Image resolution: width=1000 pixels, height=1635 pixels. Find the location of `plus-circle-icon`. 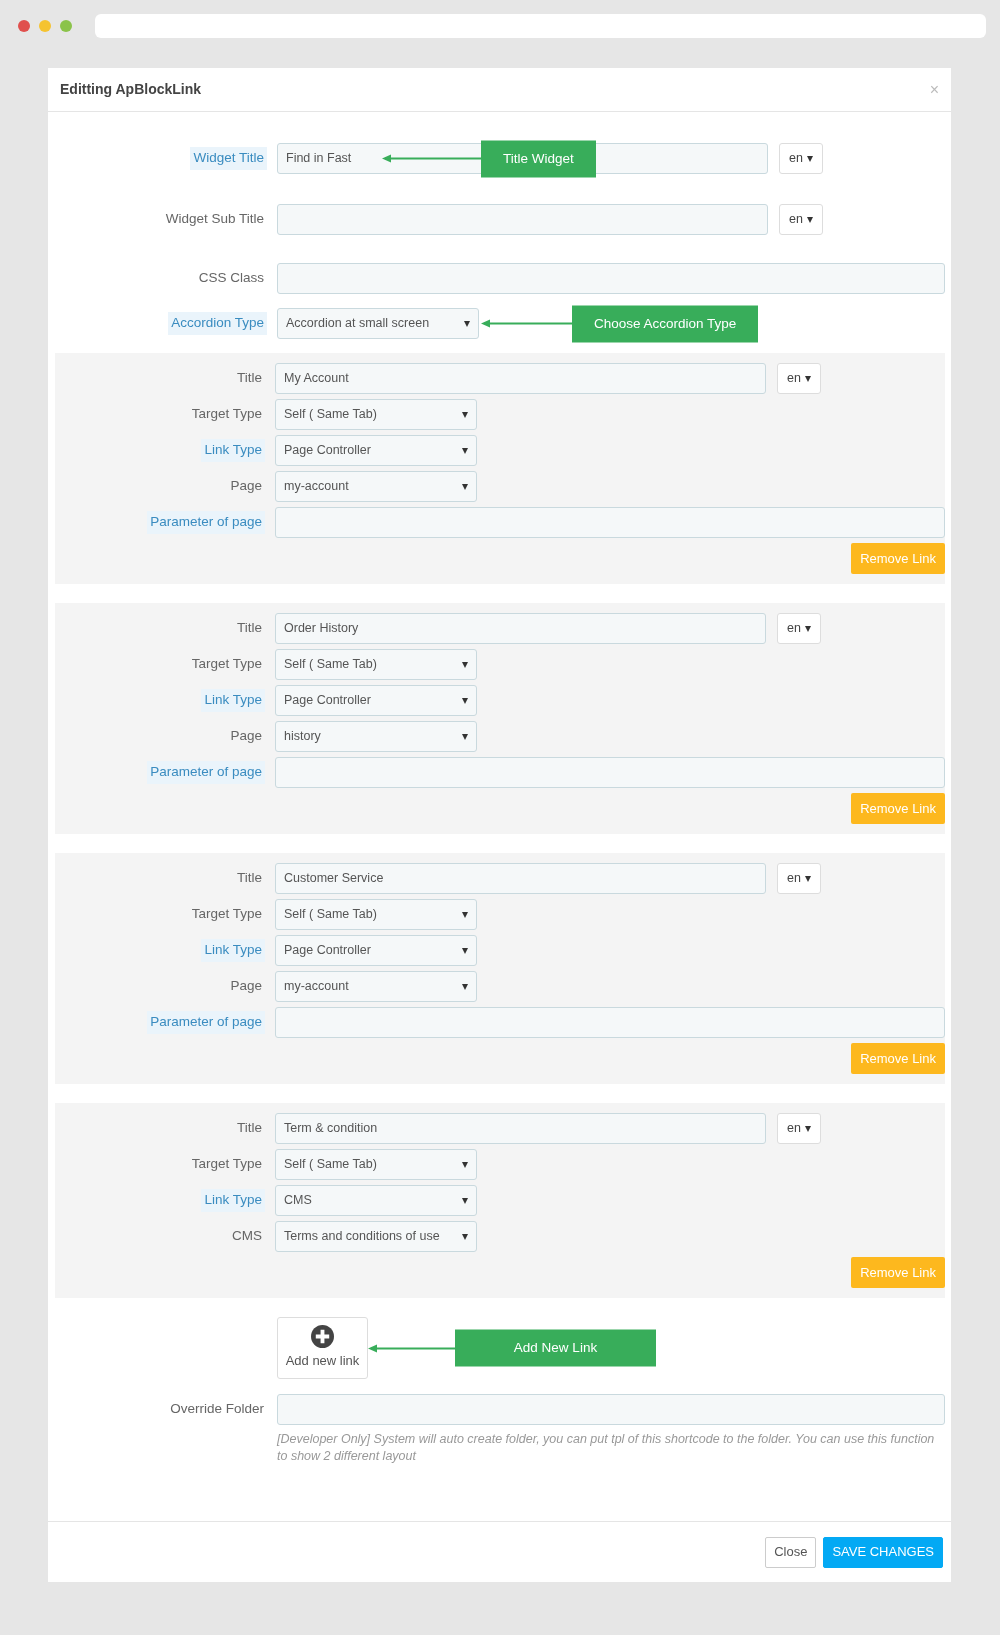

plus-circle-icon is located at coordinates (322, 1337).